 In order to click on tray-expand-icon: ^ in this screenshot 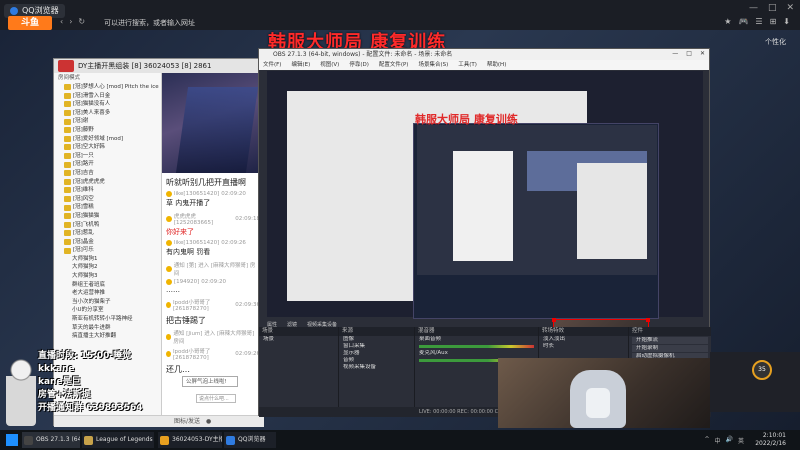, I will do `click(706, 440)`.